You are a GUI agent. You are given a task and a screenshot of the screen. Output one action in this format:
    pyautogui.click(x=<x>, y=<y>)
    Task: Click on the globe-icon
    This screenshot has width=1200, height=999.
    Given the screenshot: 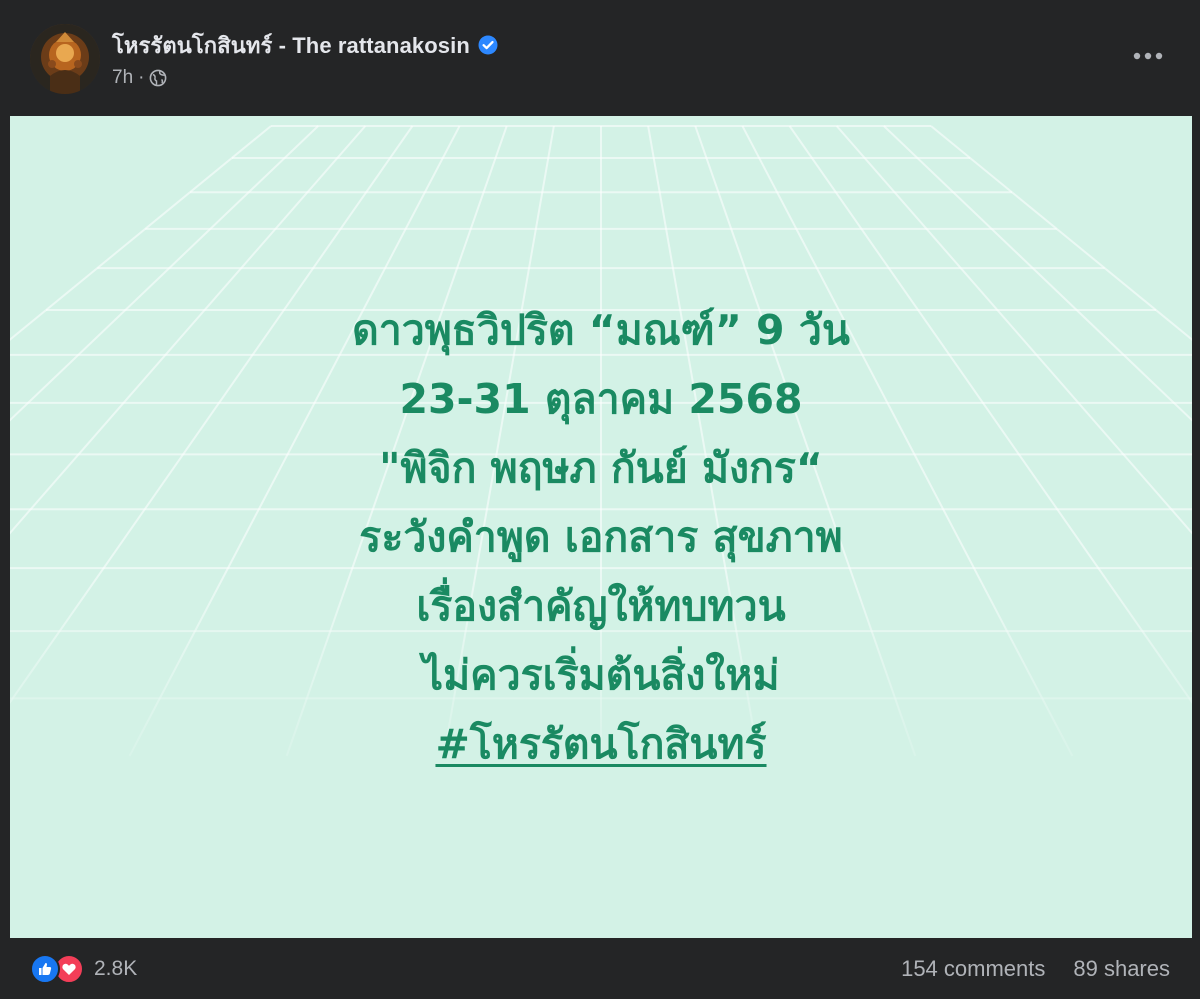 What is the action you would take?
    pyautogui.click(x=158, y=78)
    